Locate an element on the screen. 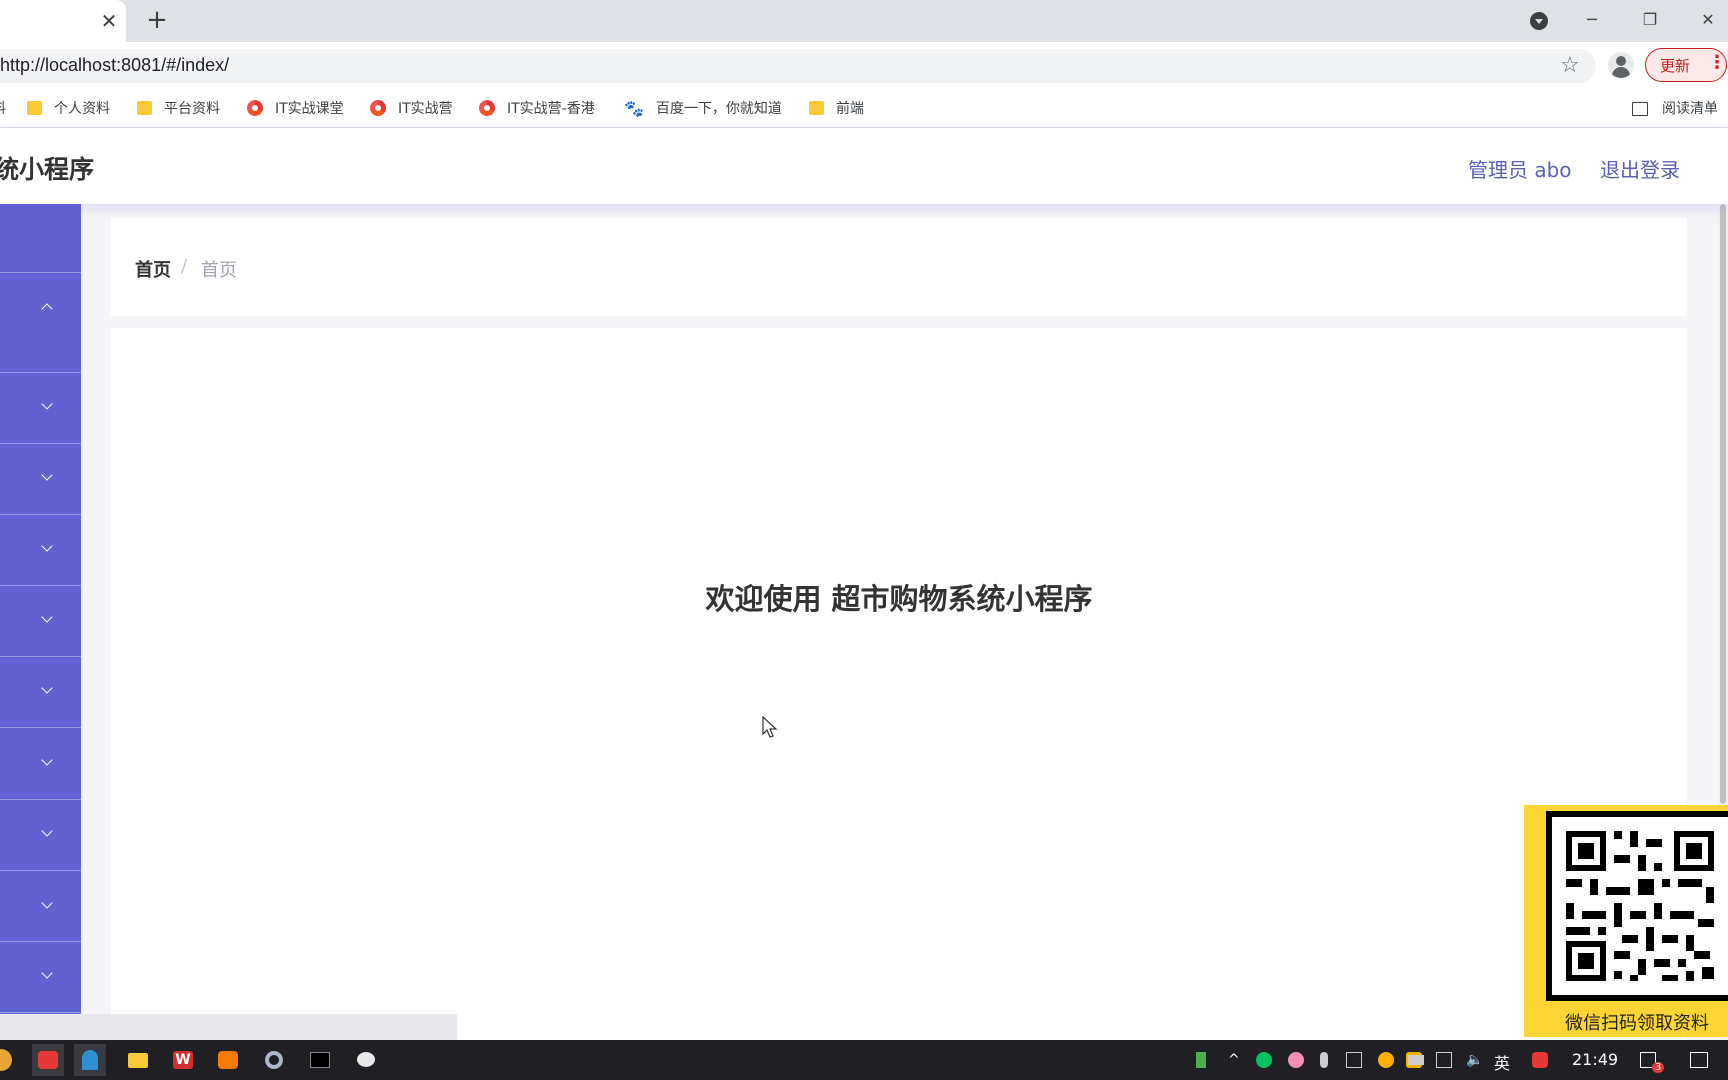 This screenshot has width=1728, height=1080. reading-list-icon is located at coordinates (1640, 109).